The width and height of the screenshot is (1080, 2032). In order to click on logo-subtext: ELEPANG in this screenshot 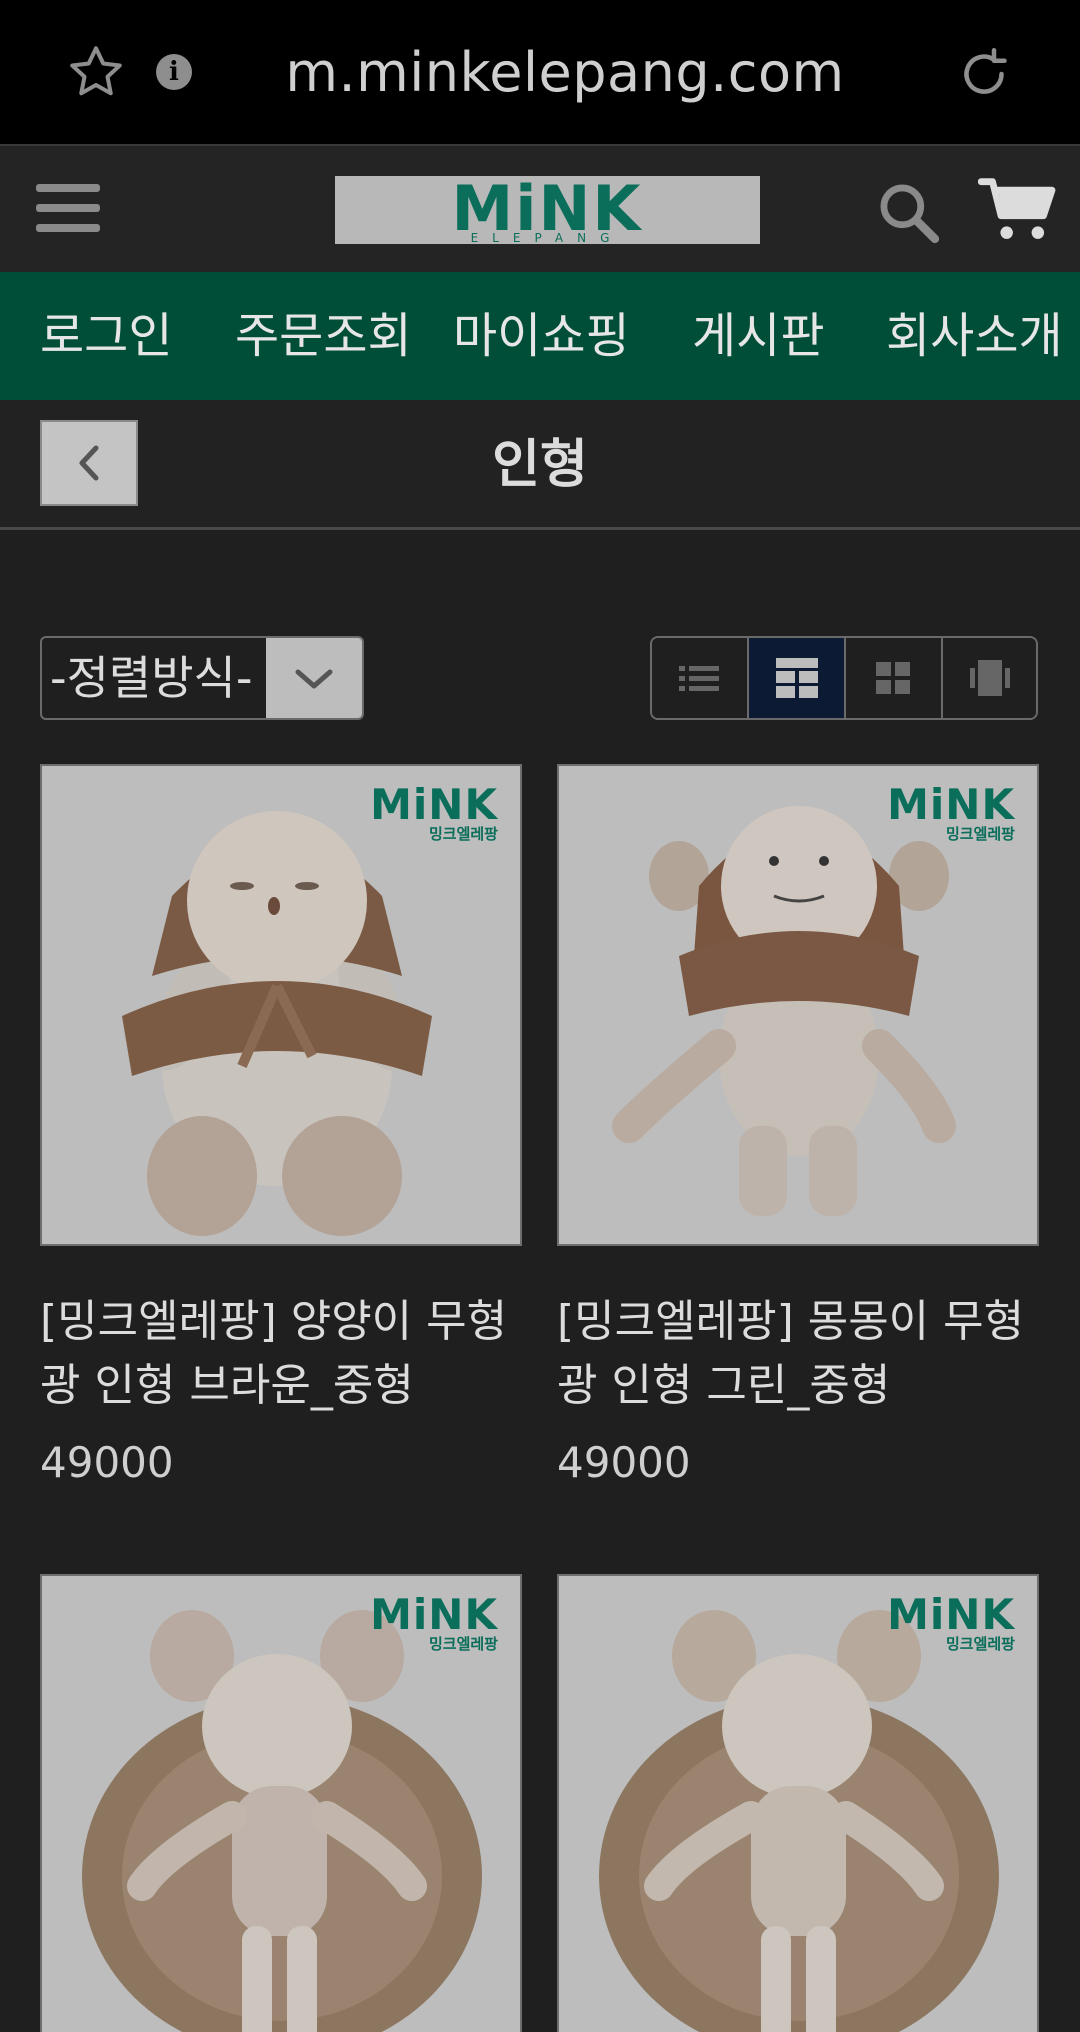, I will do `click(547, 237)`.